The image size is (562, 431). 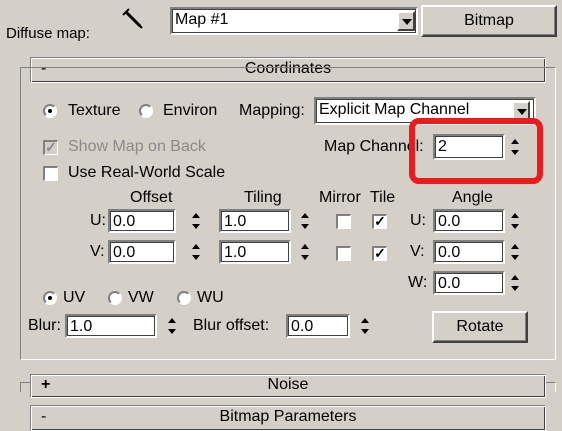 I want to click on u-tiling-value: 1.0, so click(x=235, y=221).